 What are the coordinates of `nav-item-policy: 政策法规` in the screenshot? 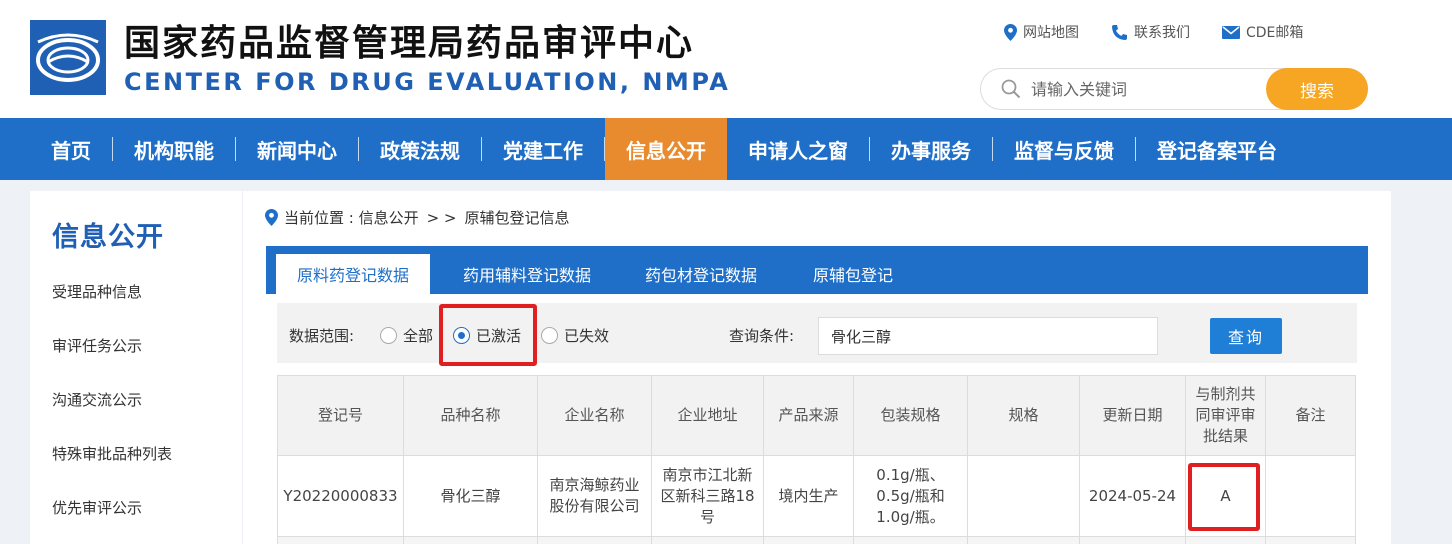 It's located at (420, 149).